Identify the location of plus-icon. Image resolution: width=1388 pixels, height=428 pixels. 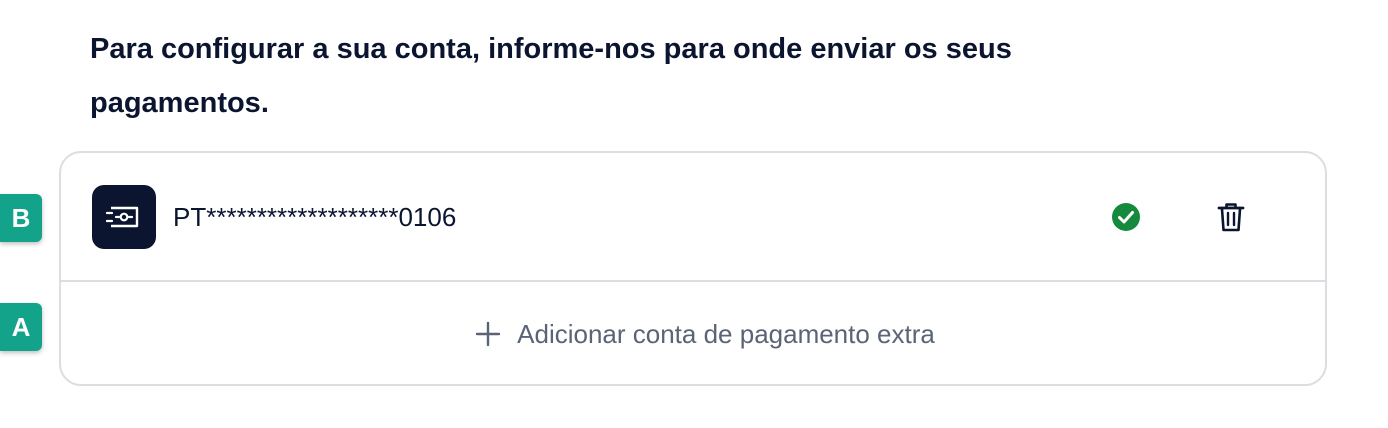
(488, 334).